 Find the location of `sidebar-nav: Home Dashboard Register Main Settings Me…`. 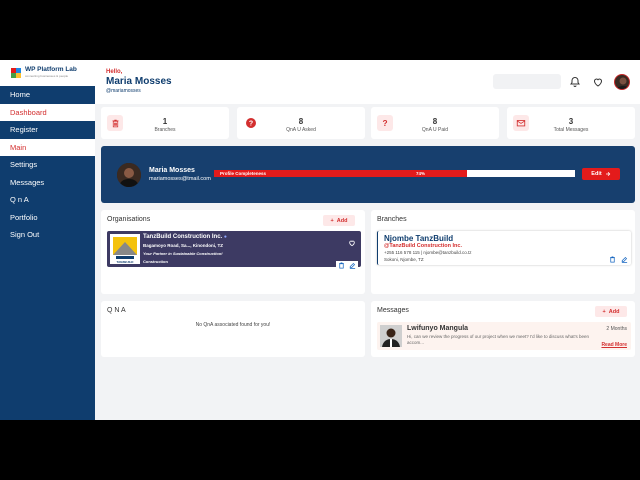

sidebar-nav: Home Dashboard Register Main Settings Me… is located at coordinates (47, 165).